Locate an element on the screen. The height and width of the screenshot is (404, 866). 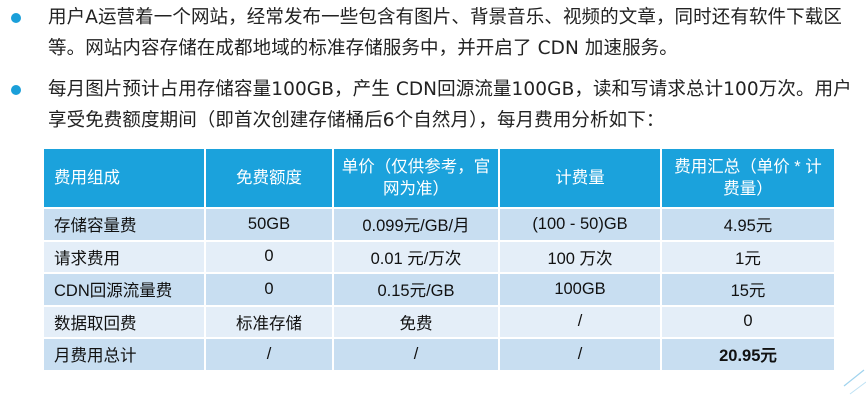
table-cell: 请求费用 is located at coordinates (125, 257).